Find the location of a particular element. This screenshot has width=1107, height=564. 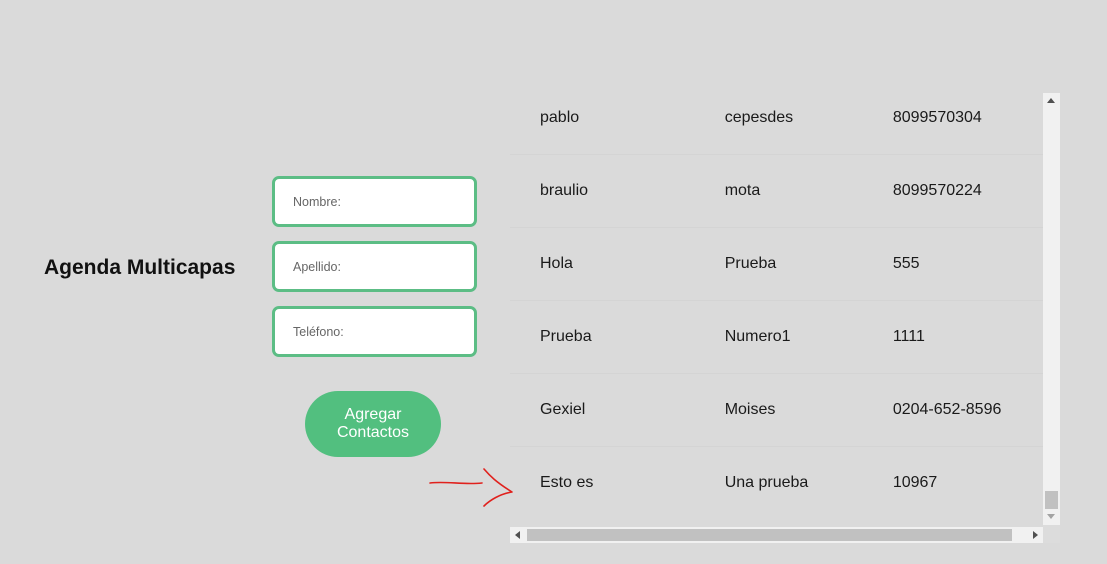

contact-apellido: Prueba is located at coordinates (808, 264).